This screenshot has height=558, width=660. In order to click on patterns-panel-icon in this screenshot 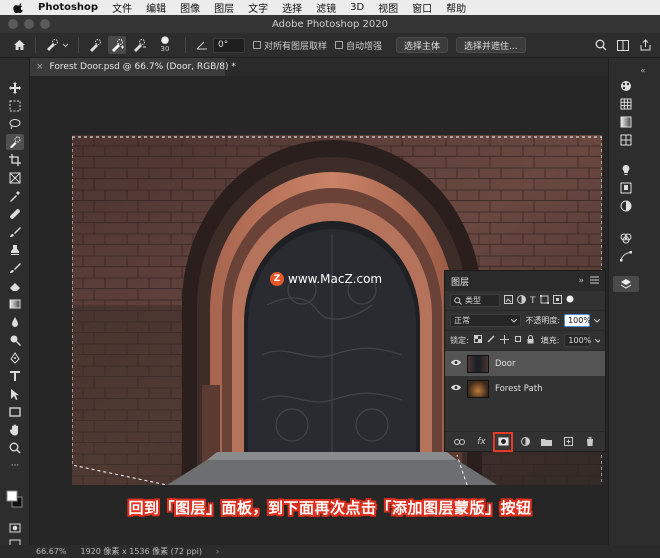, I will do `click(626, 140)`.